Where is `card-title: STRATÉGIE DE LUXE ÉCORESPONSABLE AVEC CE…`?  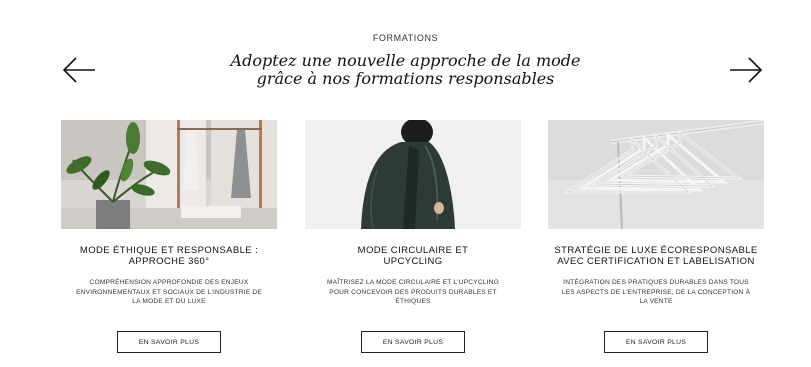 card-title: STRATÉGIE DE LUXE ÉCORESPONSABLE AVEC CE… is located at coordinates (656, 257).